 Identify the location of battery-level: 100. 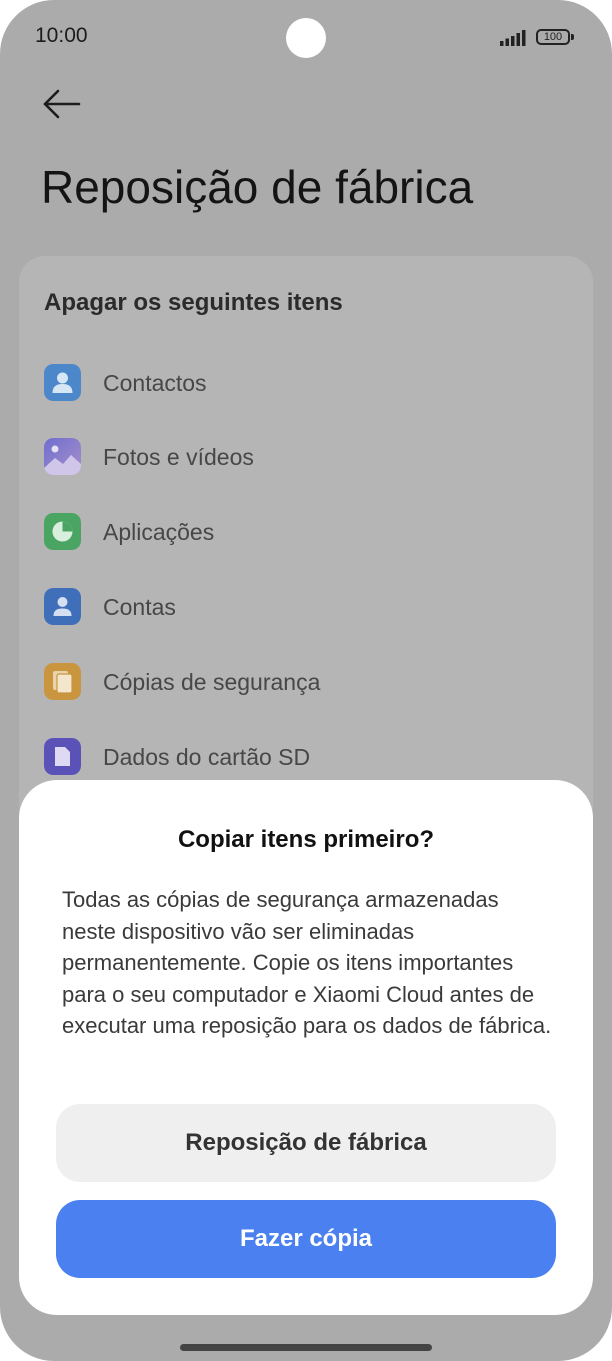
(553, 37).